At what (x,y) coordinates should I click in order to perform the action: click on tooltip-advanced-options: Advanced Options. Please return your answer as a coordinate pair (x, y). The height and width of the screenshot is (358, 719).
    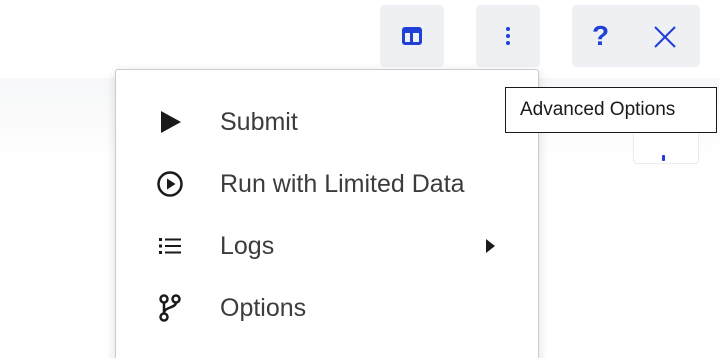
    Looking at the image, I should click on (611, 110).